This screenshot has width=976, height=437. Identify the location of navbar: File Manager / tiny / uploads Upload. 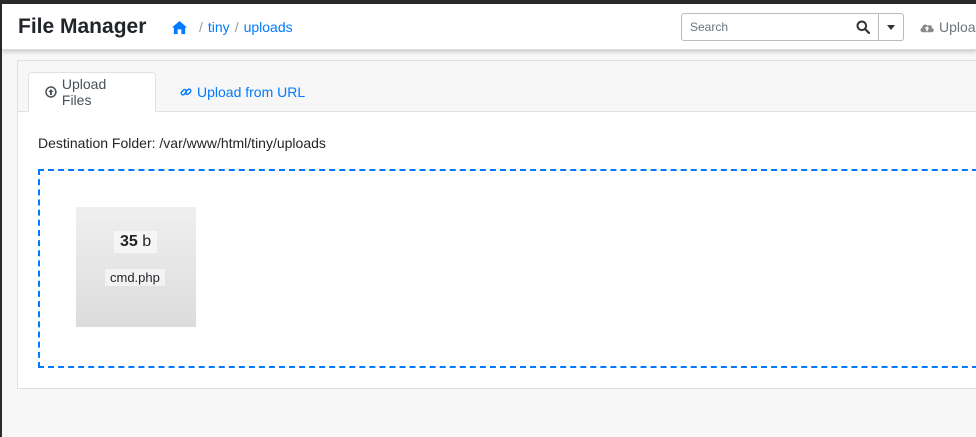
(489, 27).